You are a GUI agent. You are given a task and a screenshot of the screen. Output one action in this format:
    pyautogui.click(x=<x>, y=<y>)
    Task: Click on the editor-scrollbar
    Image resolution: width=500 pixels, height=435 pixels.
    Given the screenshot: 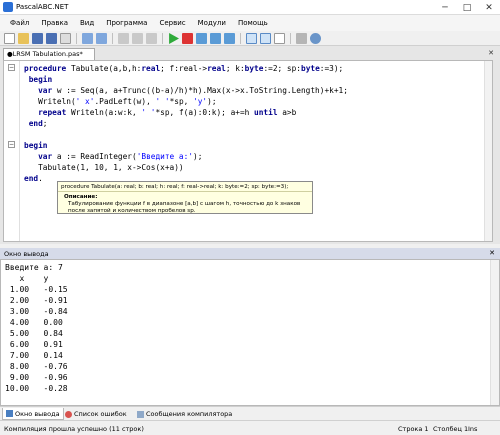 What is the action you would take?
    pyautogui.click(x=488, y=151)
    